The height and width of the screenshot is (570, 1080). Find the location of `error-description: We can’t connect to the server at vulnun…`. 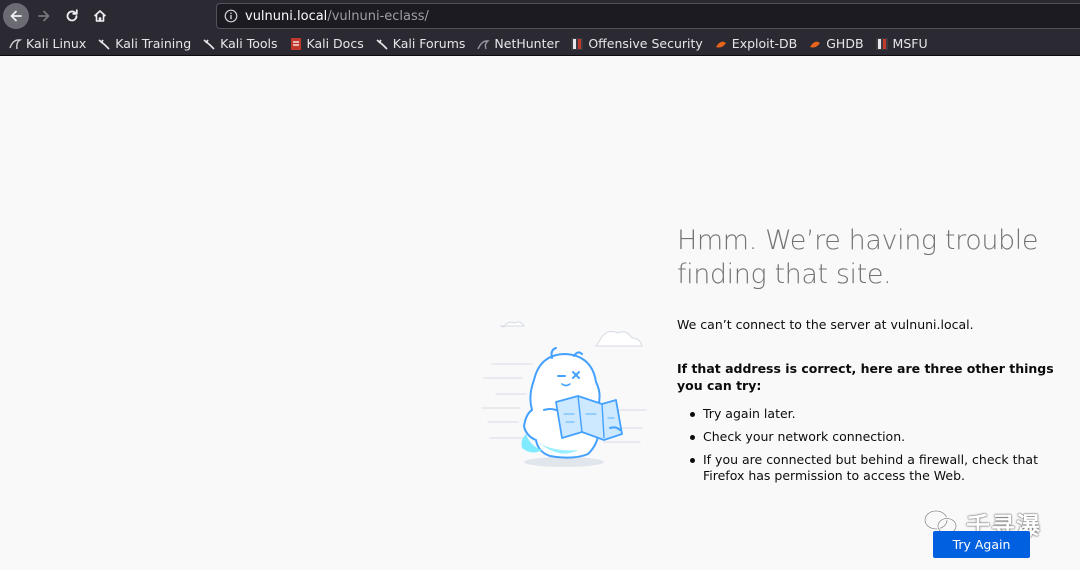

error-description: We can’t connect to the server at vulnun… is located at coordinates (825, 324).